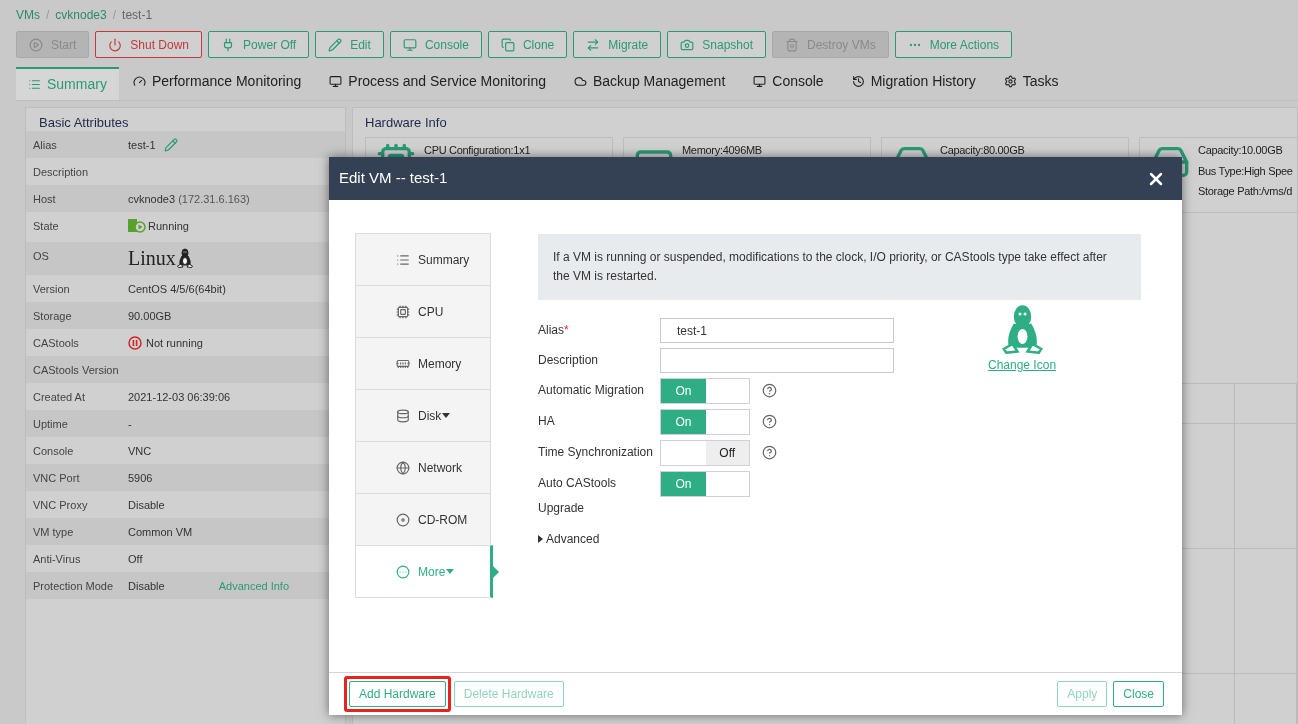 This screenshot has width=1298, height=724. What do you see at coordinates (406, 123) in the screenshot?
I see `panel-title: Hardware Info` at bounding box center [406, 123].